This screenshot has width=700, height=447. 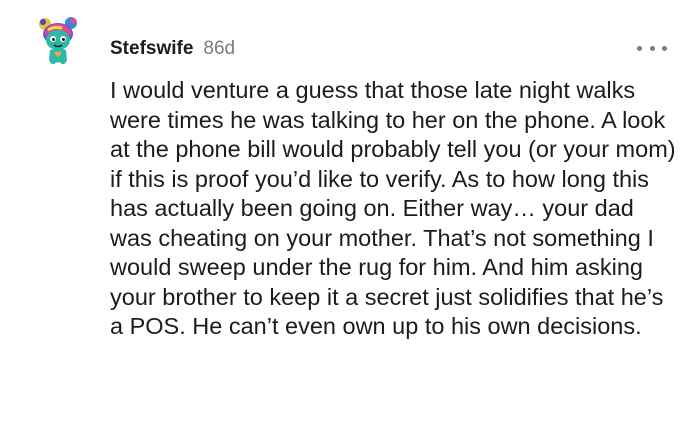 I want to click on comment-age: 86d, so click(x=219, y=48).